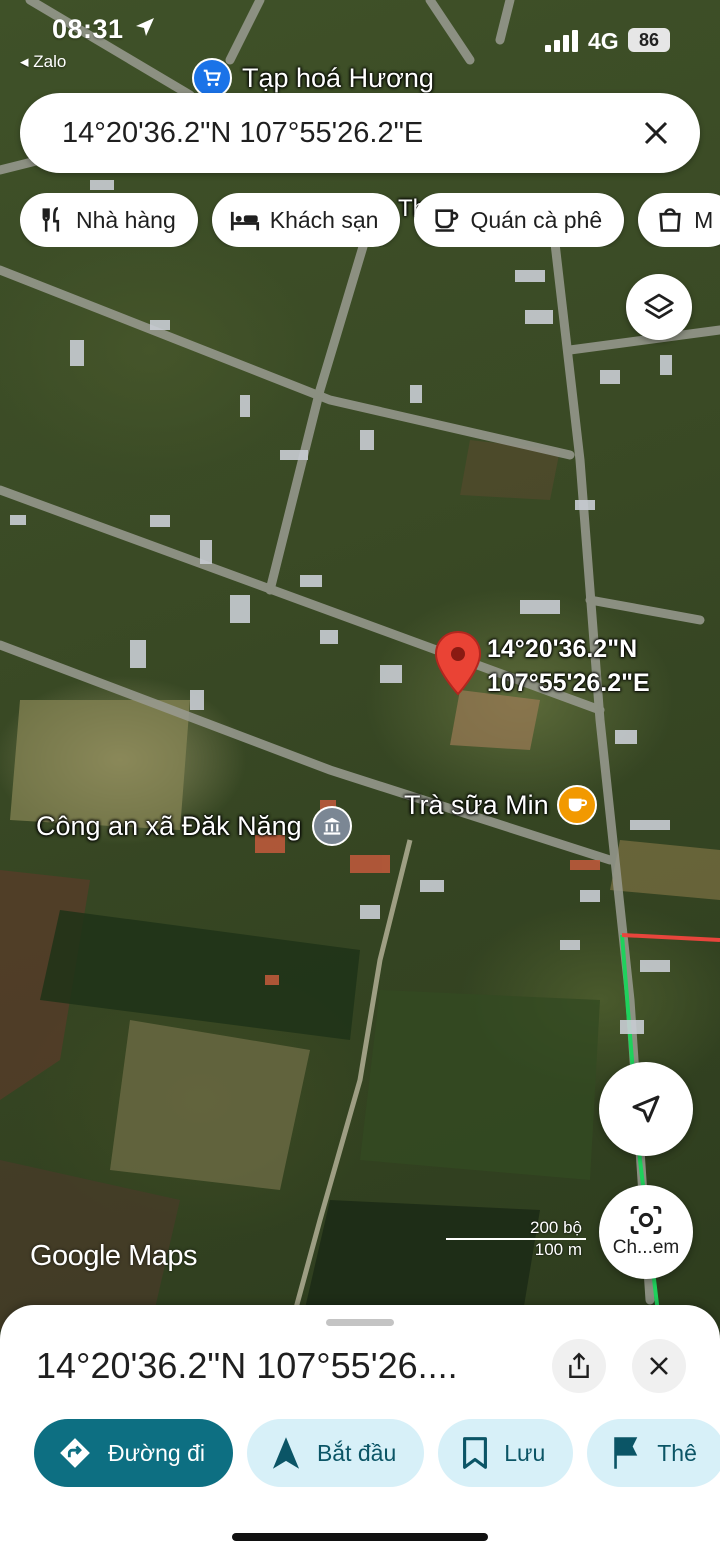 The width and height of the screenshot is (720, 1557). I want to click on place-actions: Đường đi Bắt đầu Lưu Thê, so click(377, 1453).